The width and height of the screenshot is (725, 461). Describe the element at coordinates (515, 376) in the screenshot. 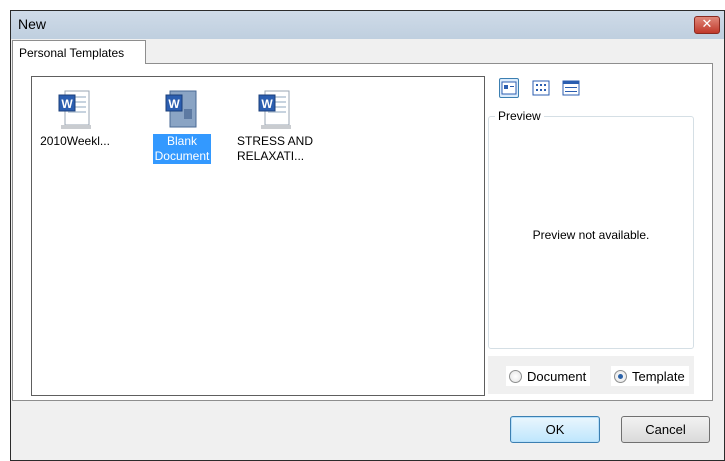

I see `radio-unchecked-icon` at that location.